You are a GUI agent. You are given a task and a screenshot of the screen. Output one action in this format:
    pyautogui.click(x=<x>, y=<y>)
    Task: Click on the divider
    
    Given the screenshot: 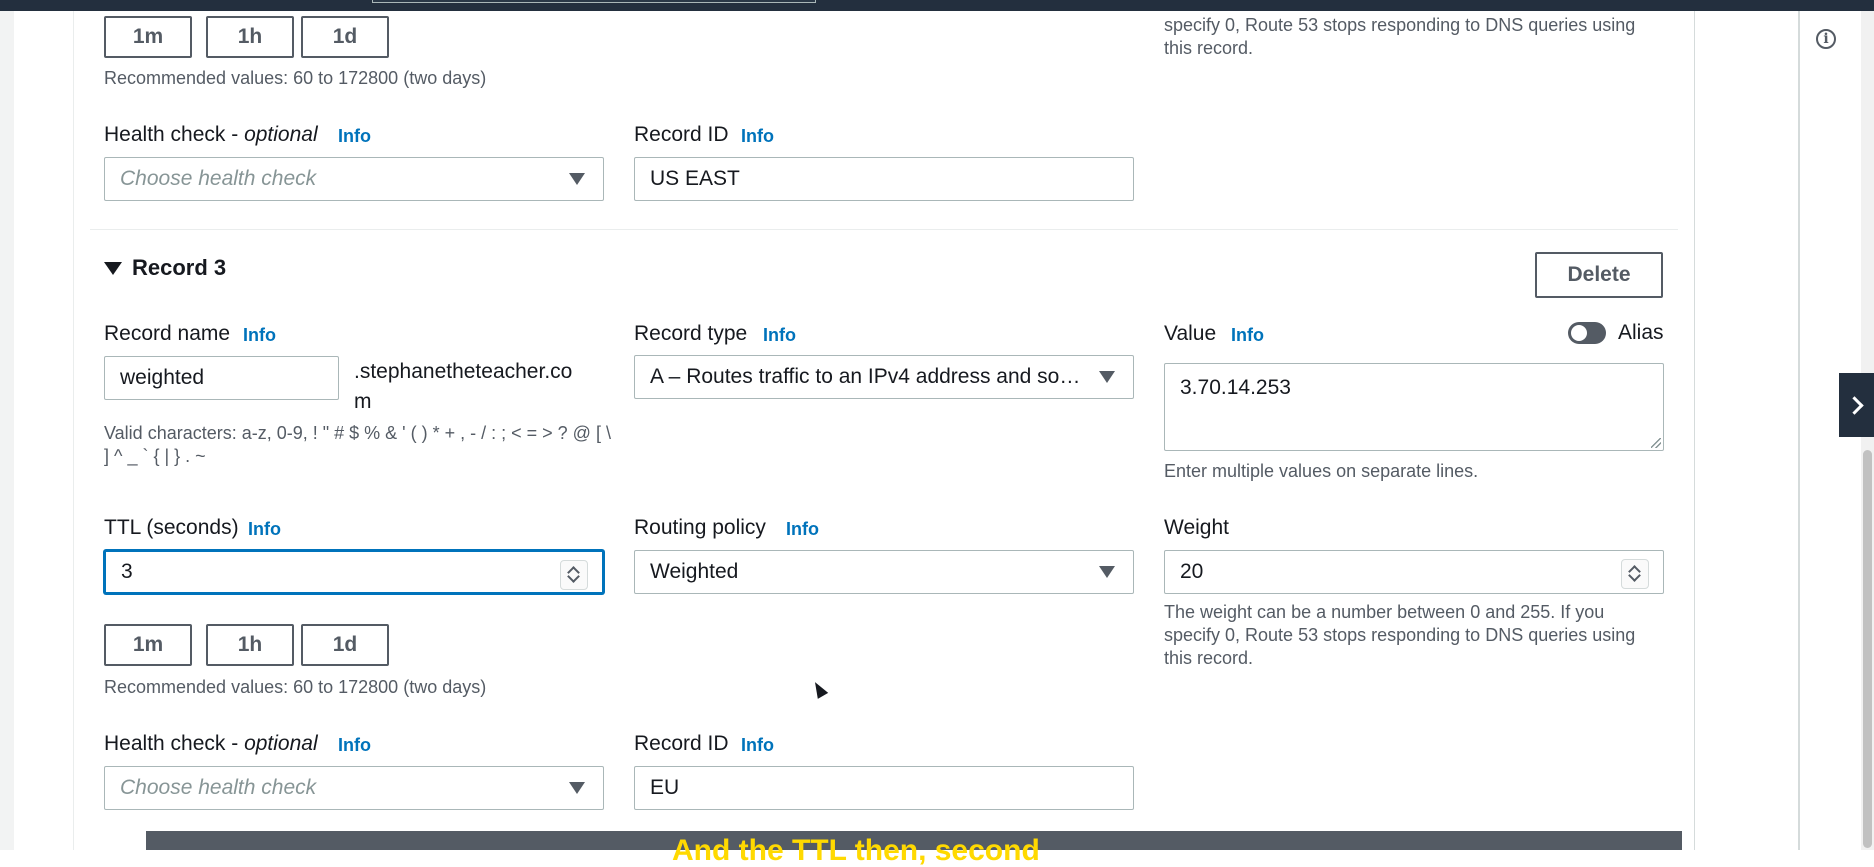 What is the action you would take?
    pyautogui.click(x=884, y=229)
    